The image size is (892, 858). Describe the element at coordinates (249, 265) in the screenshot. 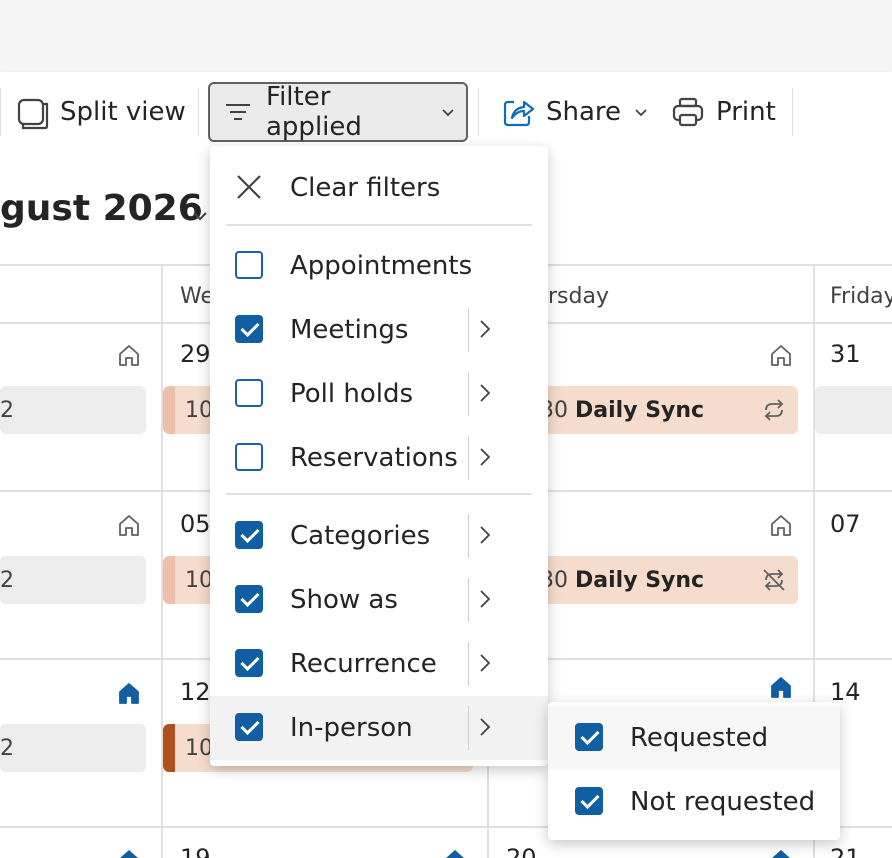

I see `appointments-checkbox` at that location.